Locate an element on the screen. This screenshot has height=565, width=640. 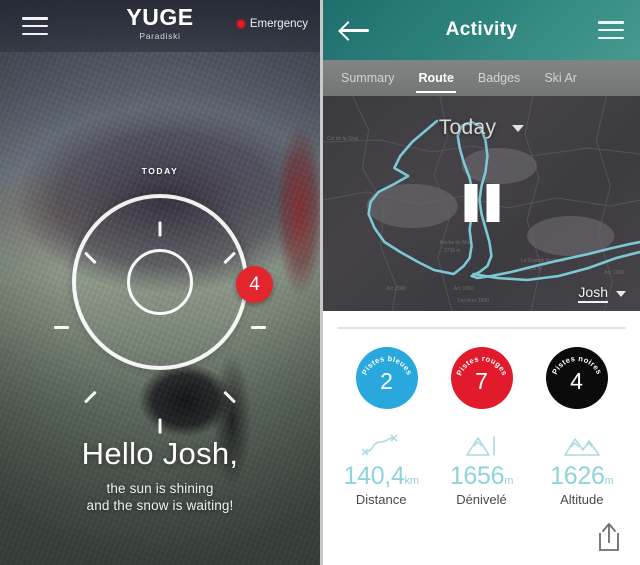
stat-unit-altitude: m is located at coordinates (609, 481).